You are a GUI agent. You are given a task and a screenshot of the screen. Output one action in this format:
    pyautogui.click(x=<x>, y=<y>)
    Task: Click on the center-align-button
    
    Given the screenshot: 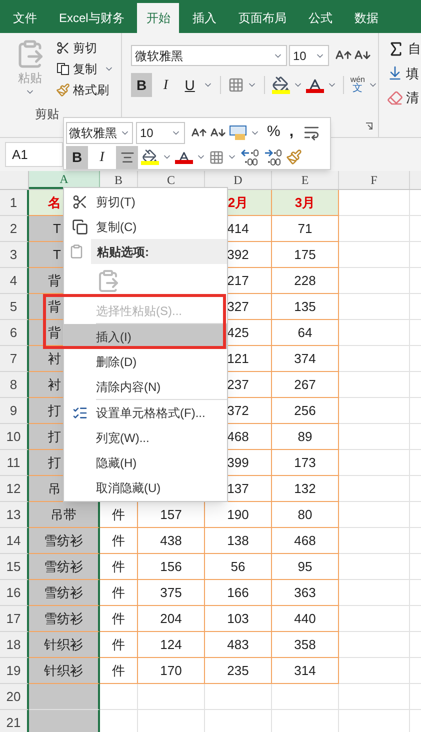 What is the action you would take?
    pyautogui.click(x=127, y=157)
    